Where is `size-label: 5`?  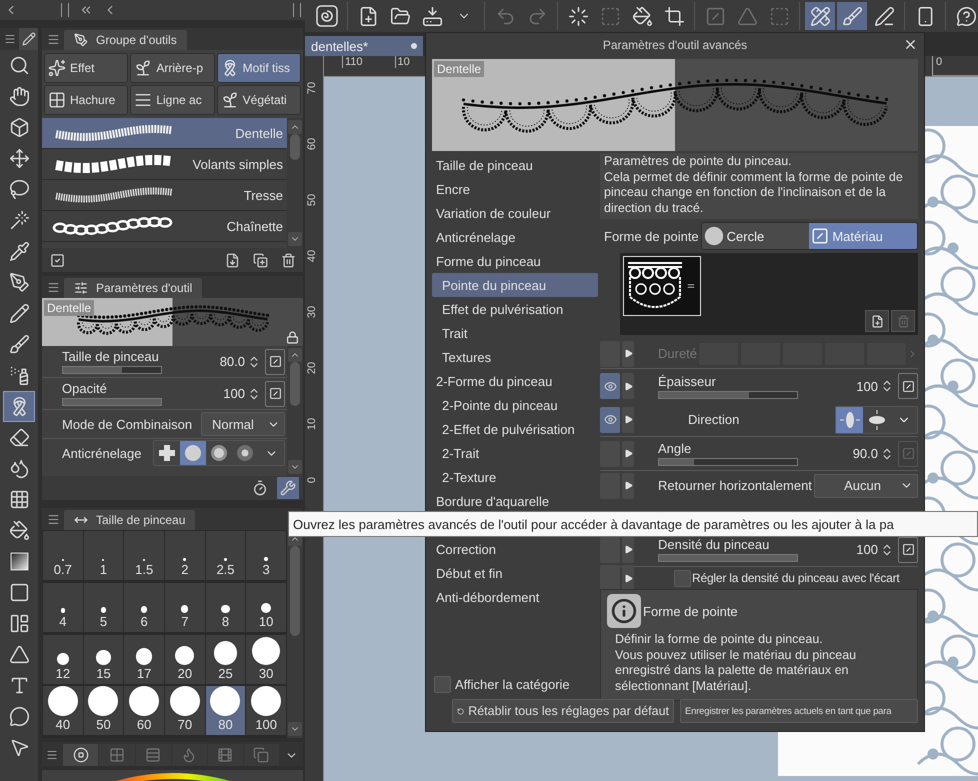
size-label: 5 is located at coordinates (104, 621).